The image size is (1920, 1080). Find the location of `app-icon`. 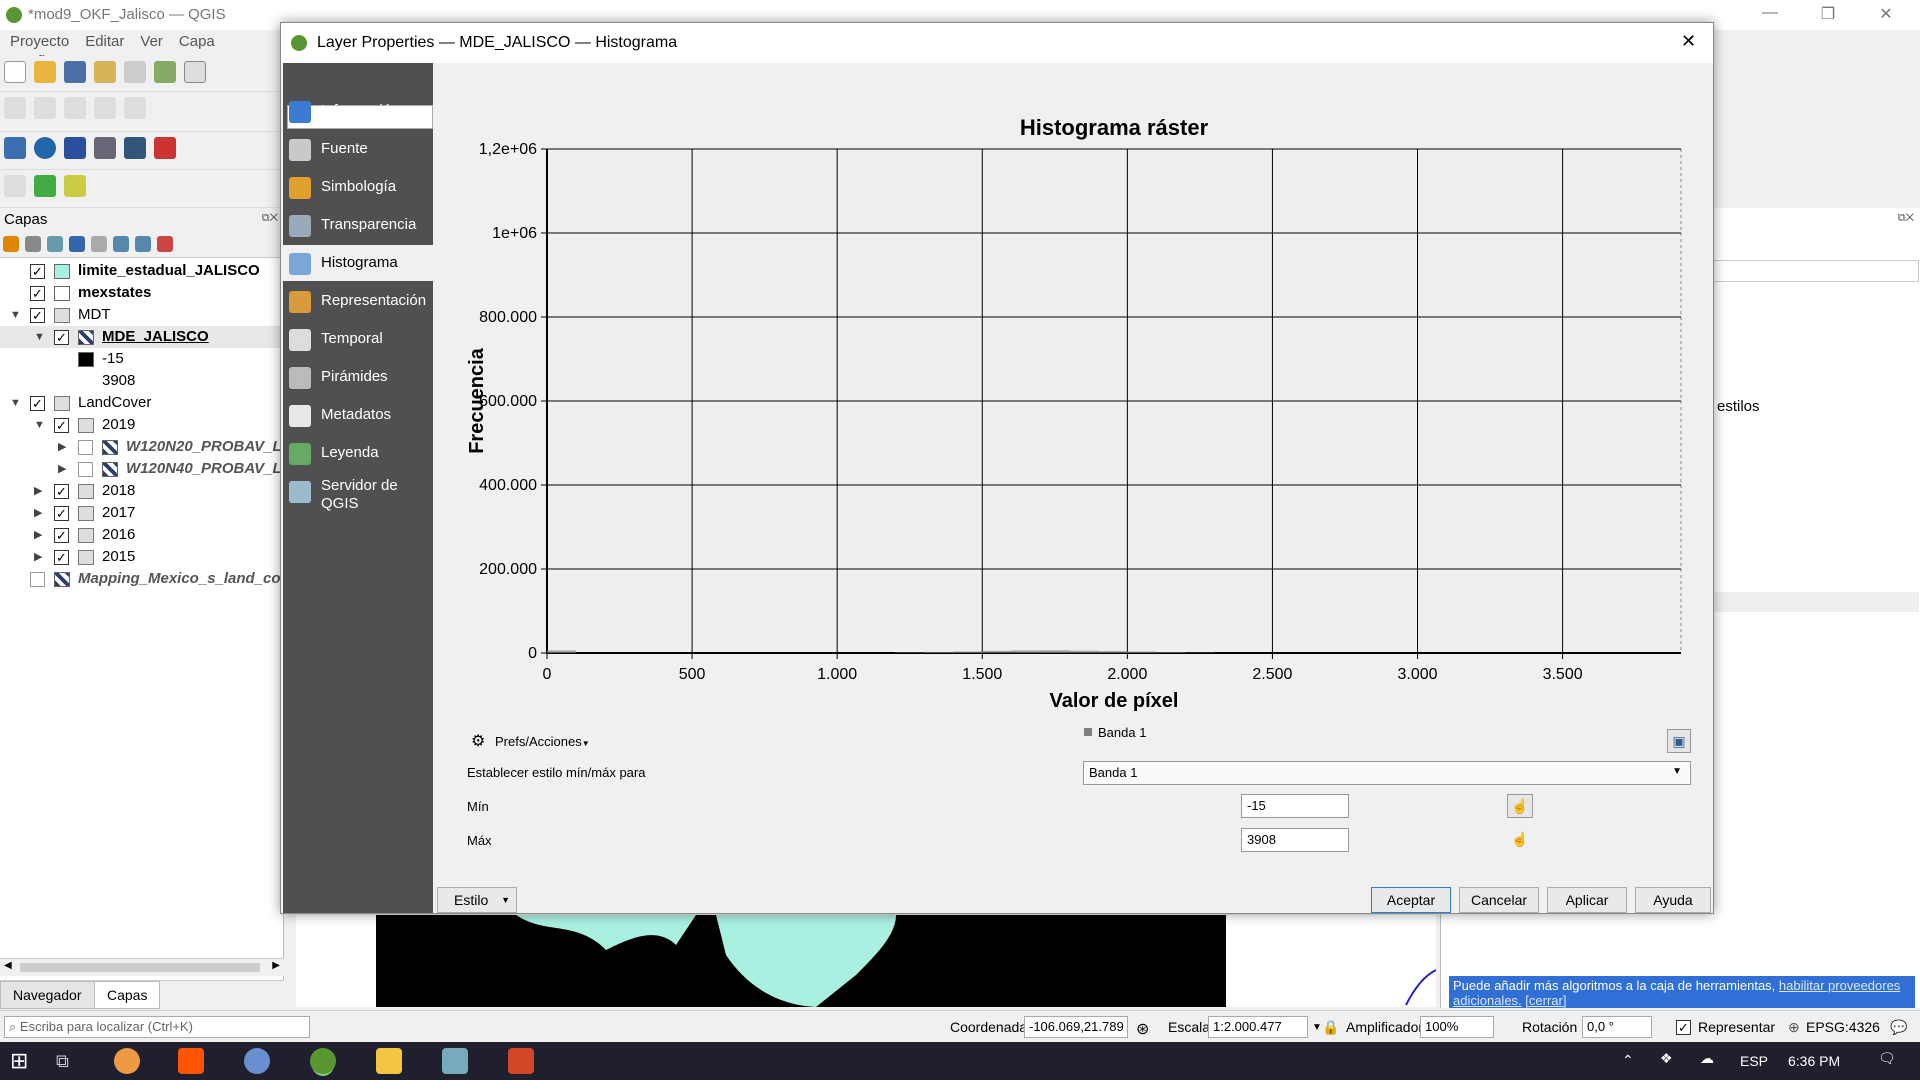

app-icon is located at coordinates (455, 1061).